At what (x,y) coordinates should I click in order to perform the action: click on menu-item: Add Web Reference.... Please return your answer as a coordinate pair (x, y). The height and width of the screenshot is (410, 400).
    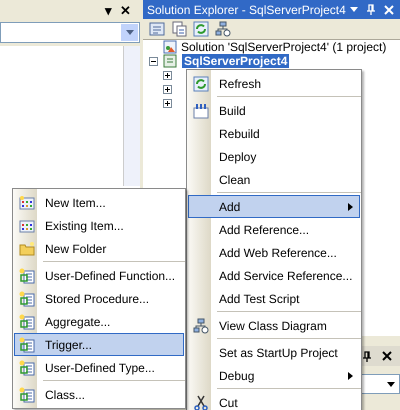
    Looking at the image, I should click on (274, 252).